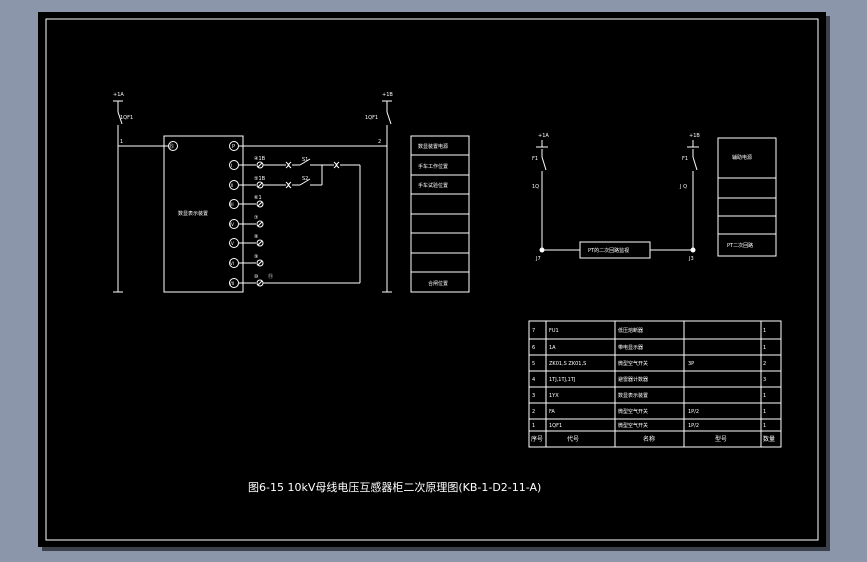 The height and width of the screenshot is (562, 867). What do you see at coordinates (535, 187) in the screenshot?
I see `rc-left-bottom-label: 1Q` at bounding box center [535, 187].